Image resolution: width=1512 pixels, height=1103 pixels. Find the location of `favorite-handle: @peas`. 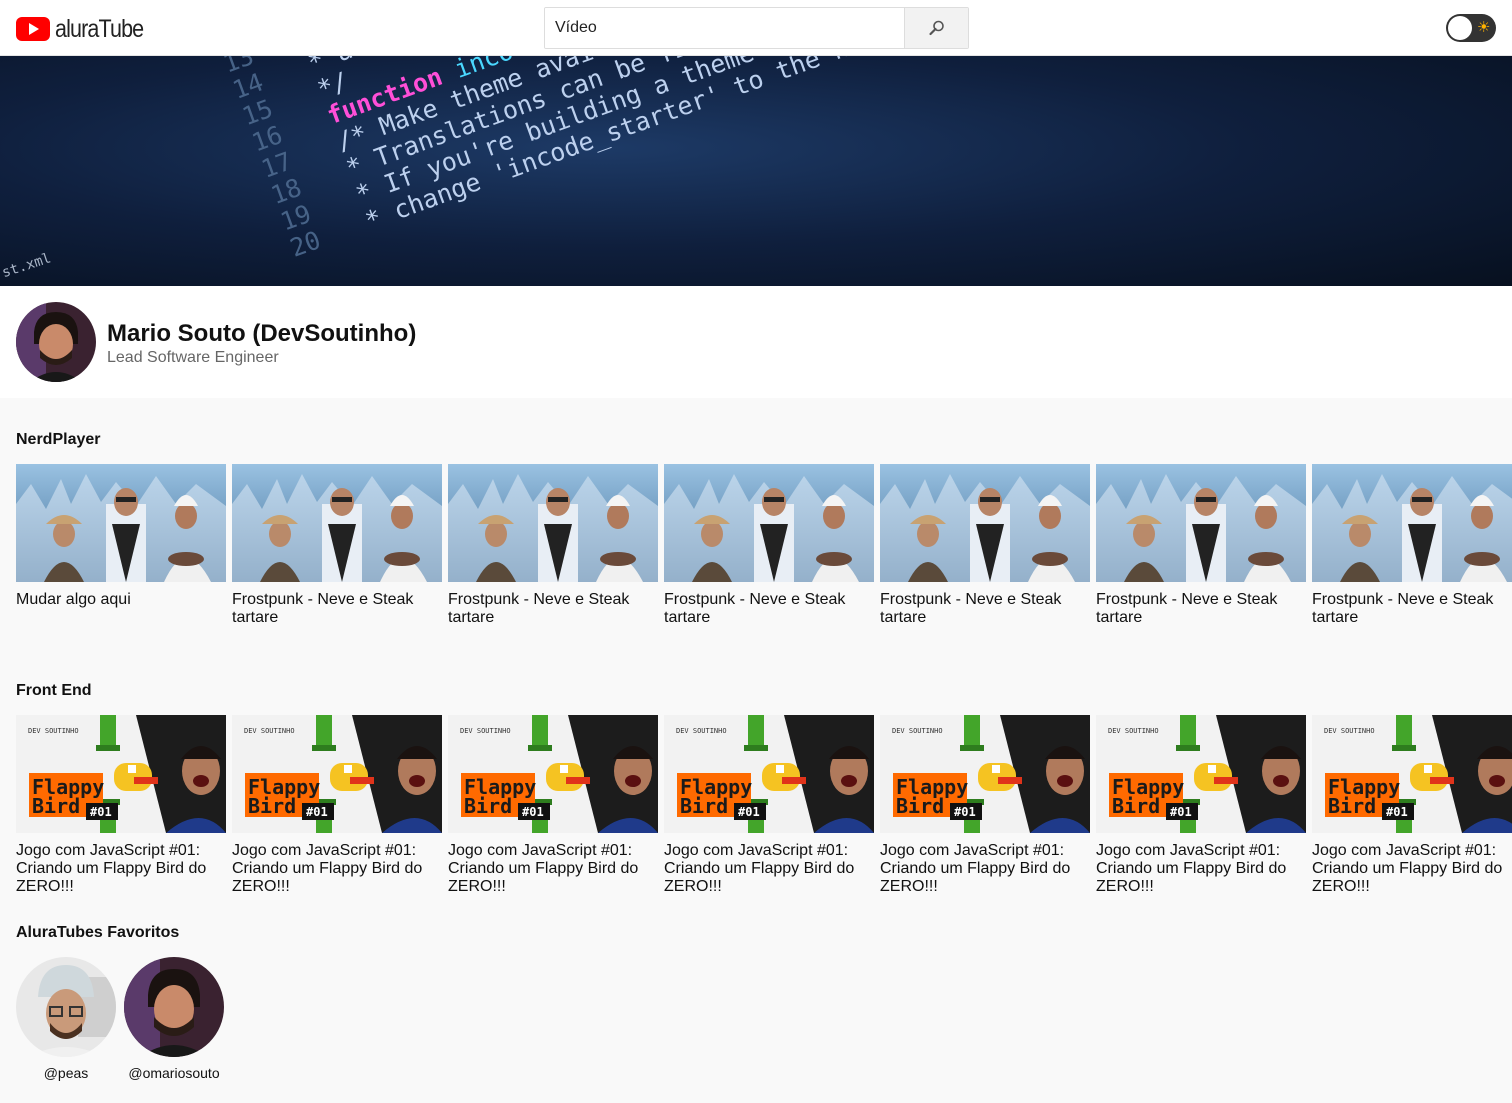

favorite-handle: @peas is located at coordinates (66, 1073).